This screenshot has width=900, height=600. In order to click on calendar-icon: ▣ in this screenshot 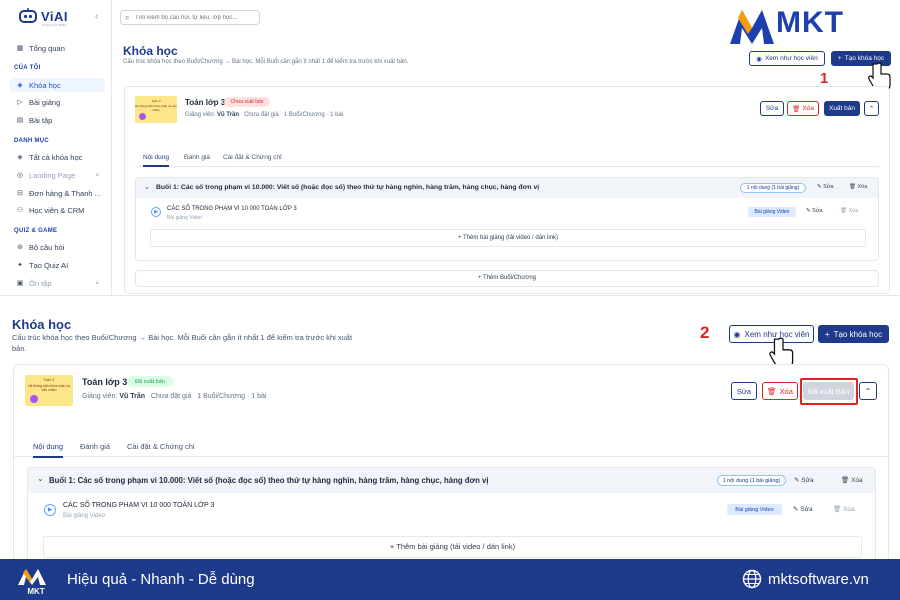, I will do `click(20, 283)`.